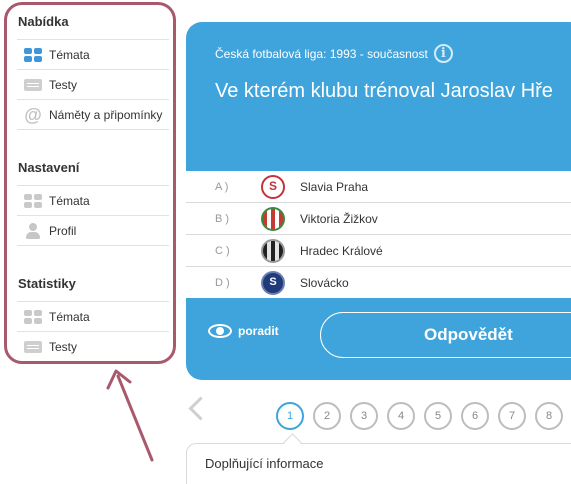 The image size is (571, 484). What do you see at coordinates (334, 186) in the screenshot?
I see `answer-label: Slavia Praha` at bounding box center [334, 186].